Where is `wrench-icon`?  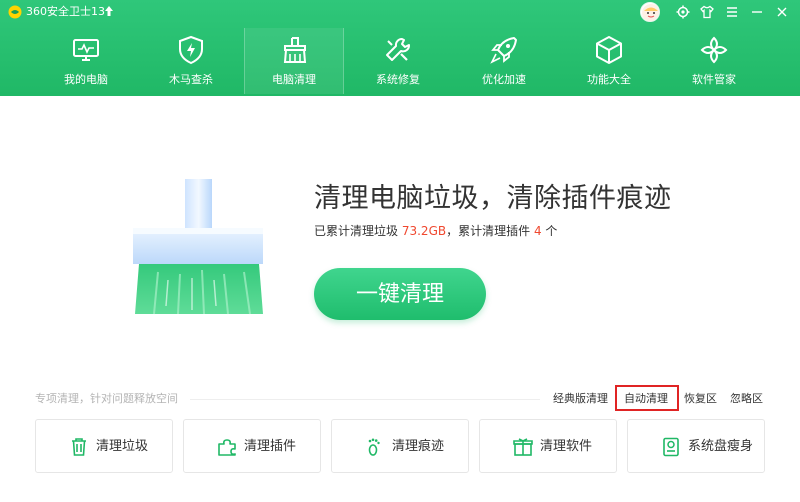 wrench-icon is located at coordinates (398, 49).